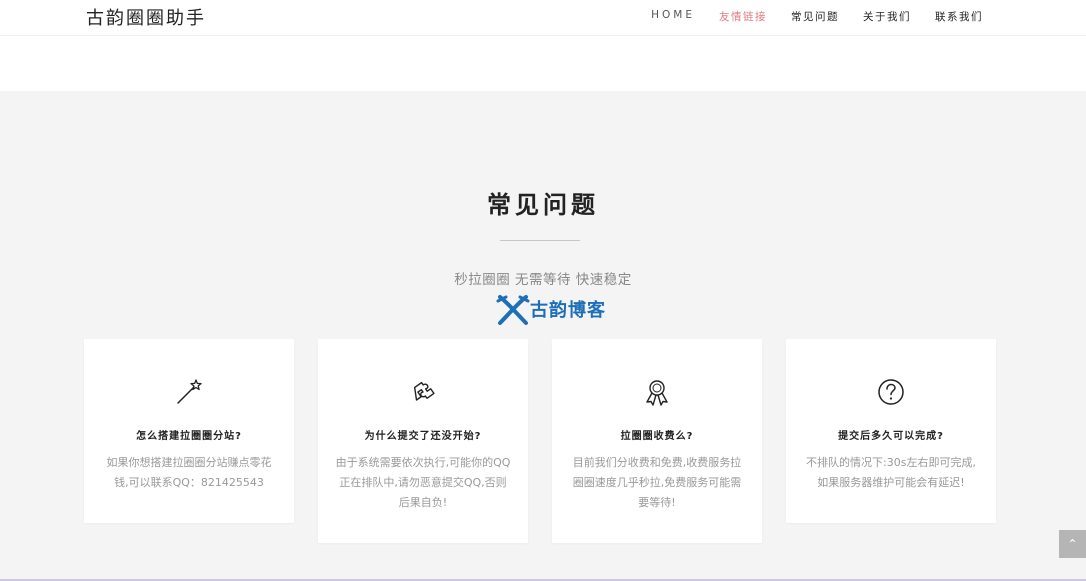 This screenshot has width=1086, height=581. What do you see at coordinates (146, 17) in the screenshot?
I see `site-brand: 古韵圈圈助手` at bounding box center [146, 17].